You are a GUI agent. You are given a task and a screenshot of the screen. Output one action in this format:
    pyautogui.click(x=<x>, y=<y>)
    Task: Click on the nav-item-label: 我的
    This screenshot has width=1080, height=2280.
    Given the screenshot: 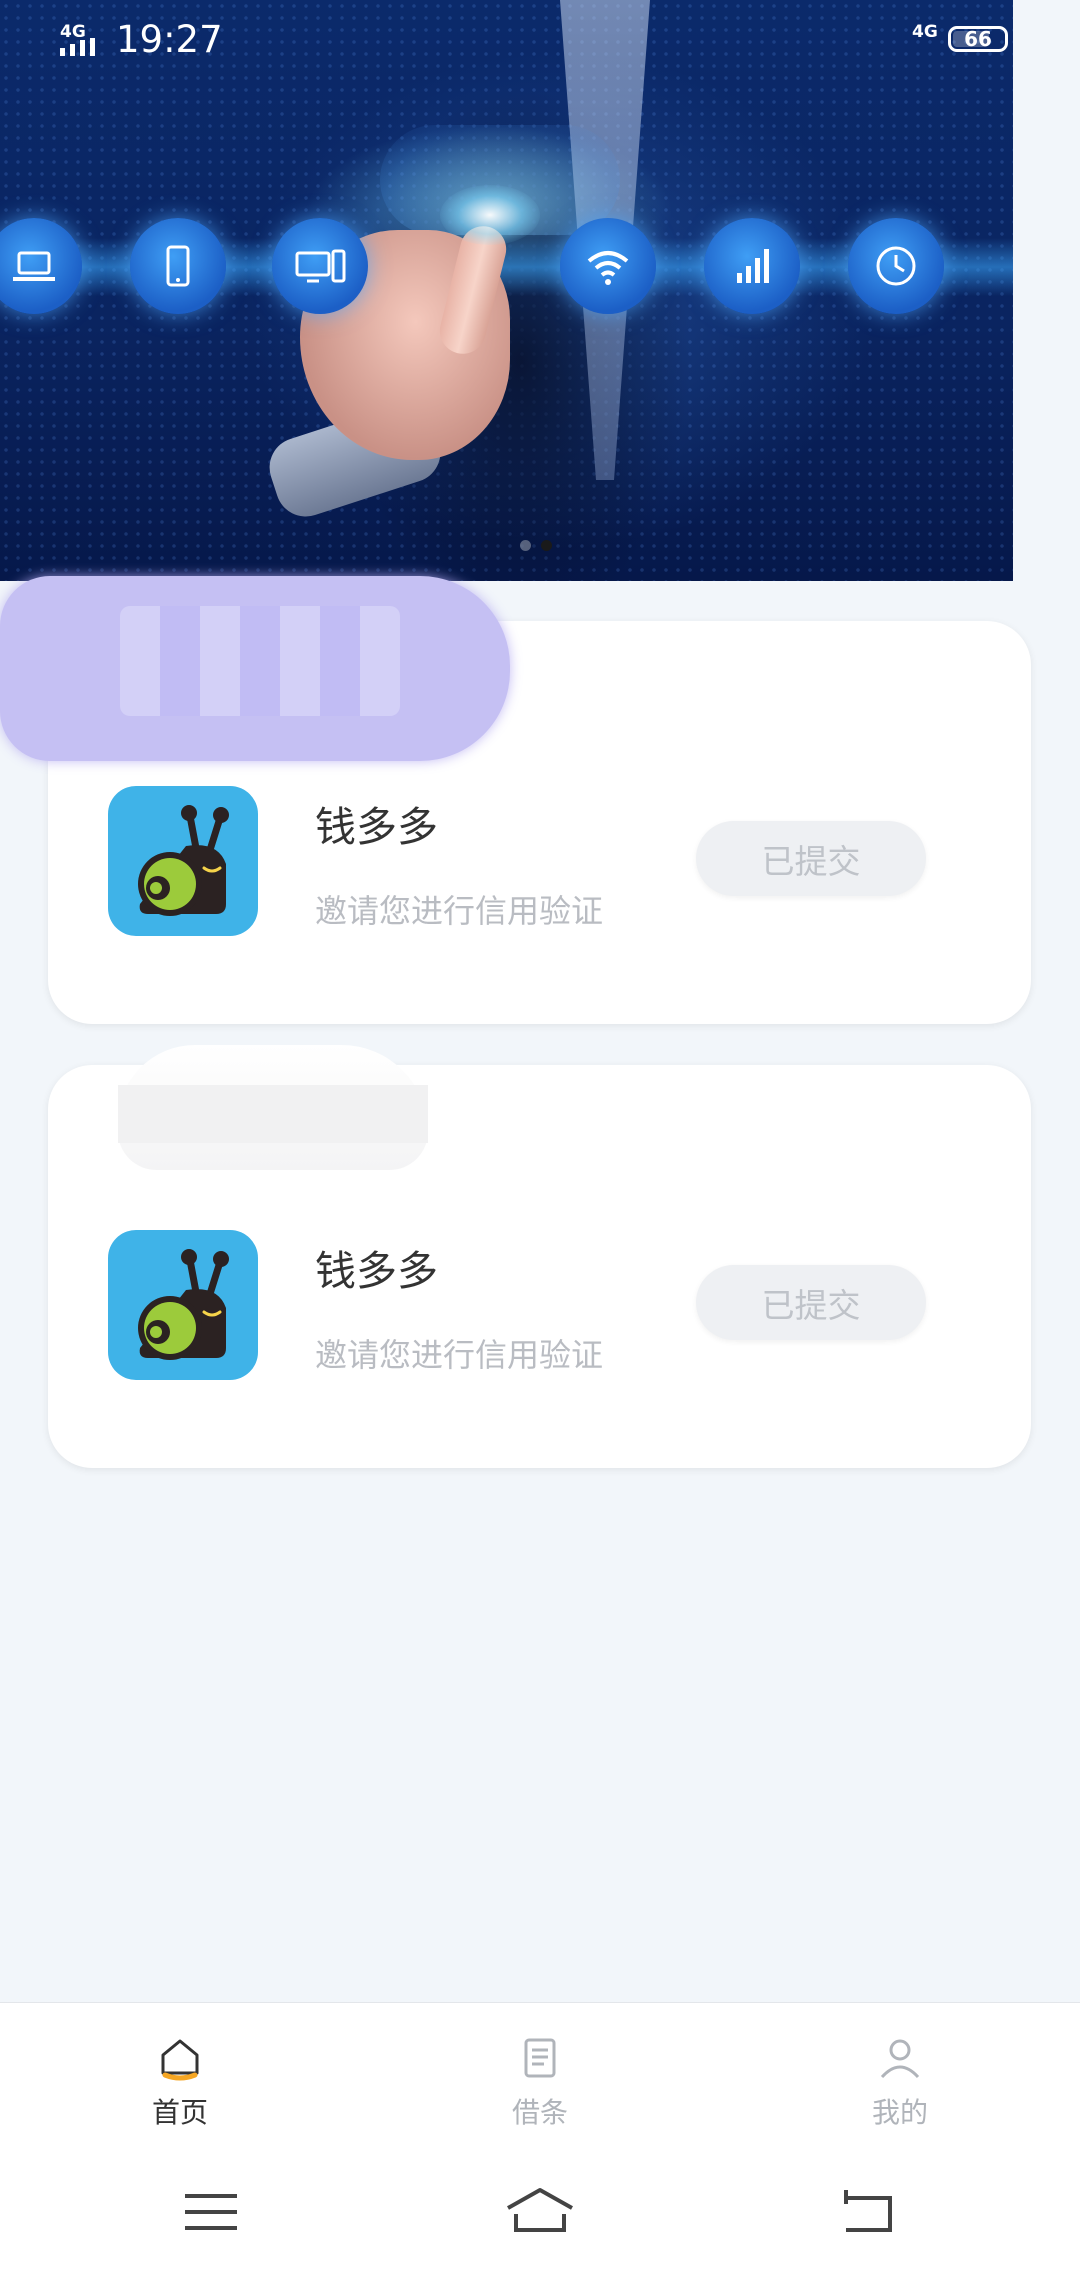 What is the action you would take?
    pyautogui.click(x=899, y=2112)
    